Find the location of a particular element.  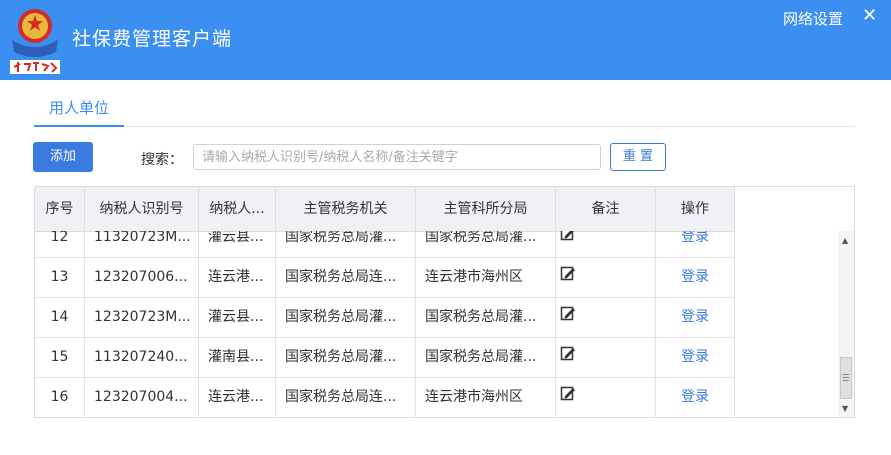

table-row: 16 123207004... 连云港... 国家税务总局连... 连云港市海州区 登录 is located at coordinates (385, 397).